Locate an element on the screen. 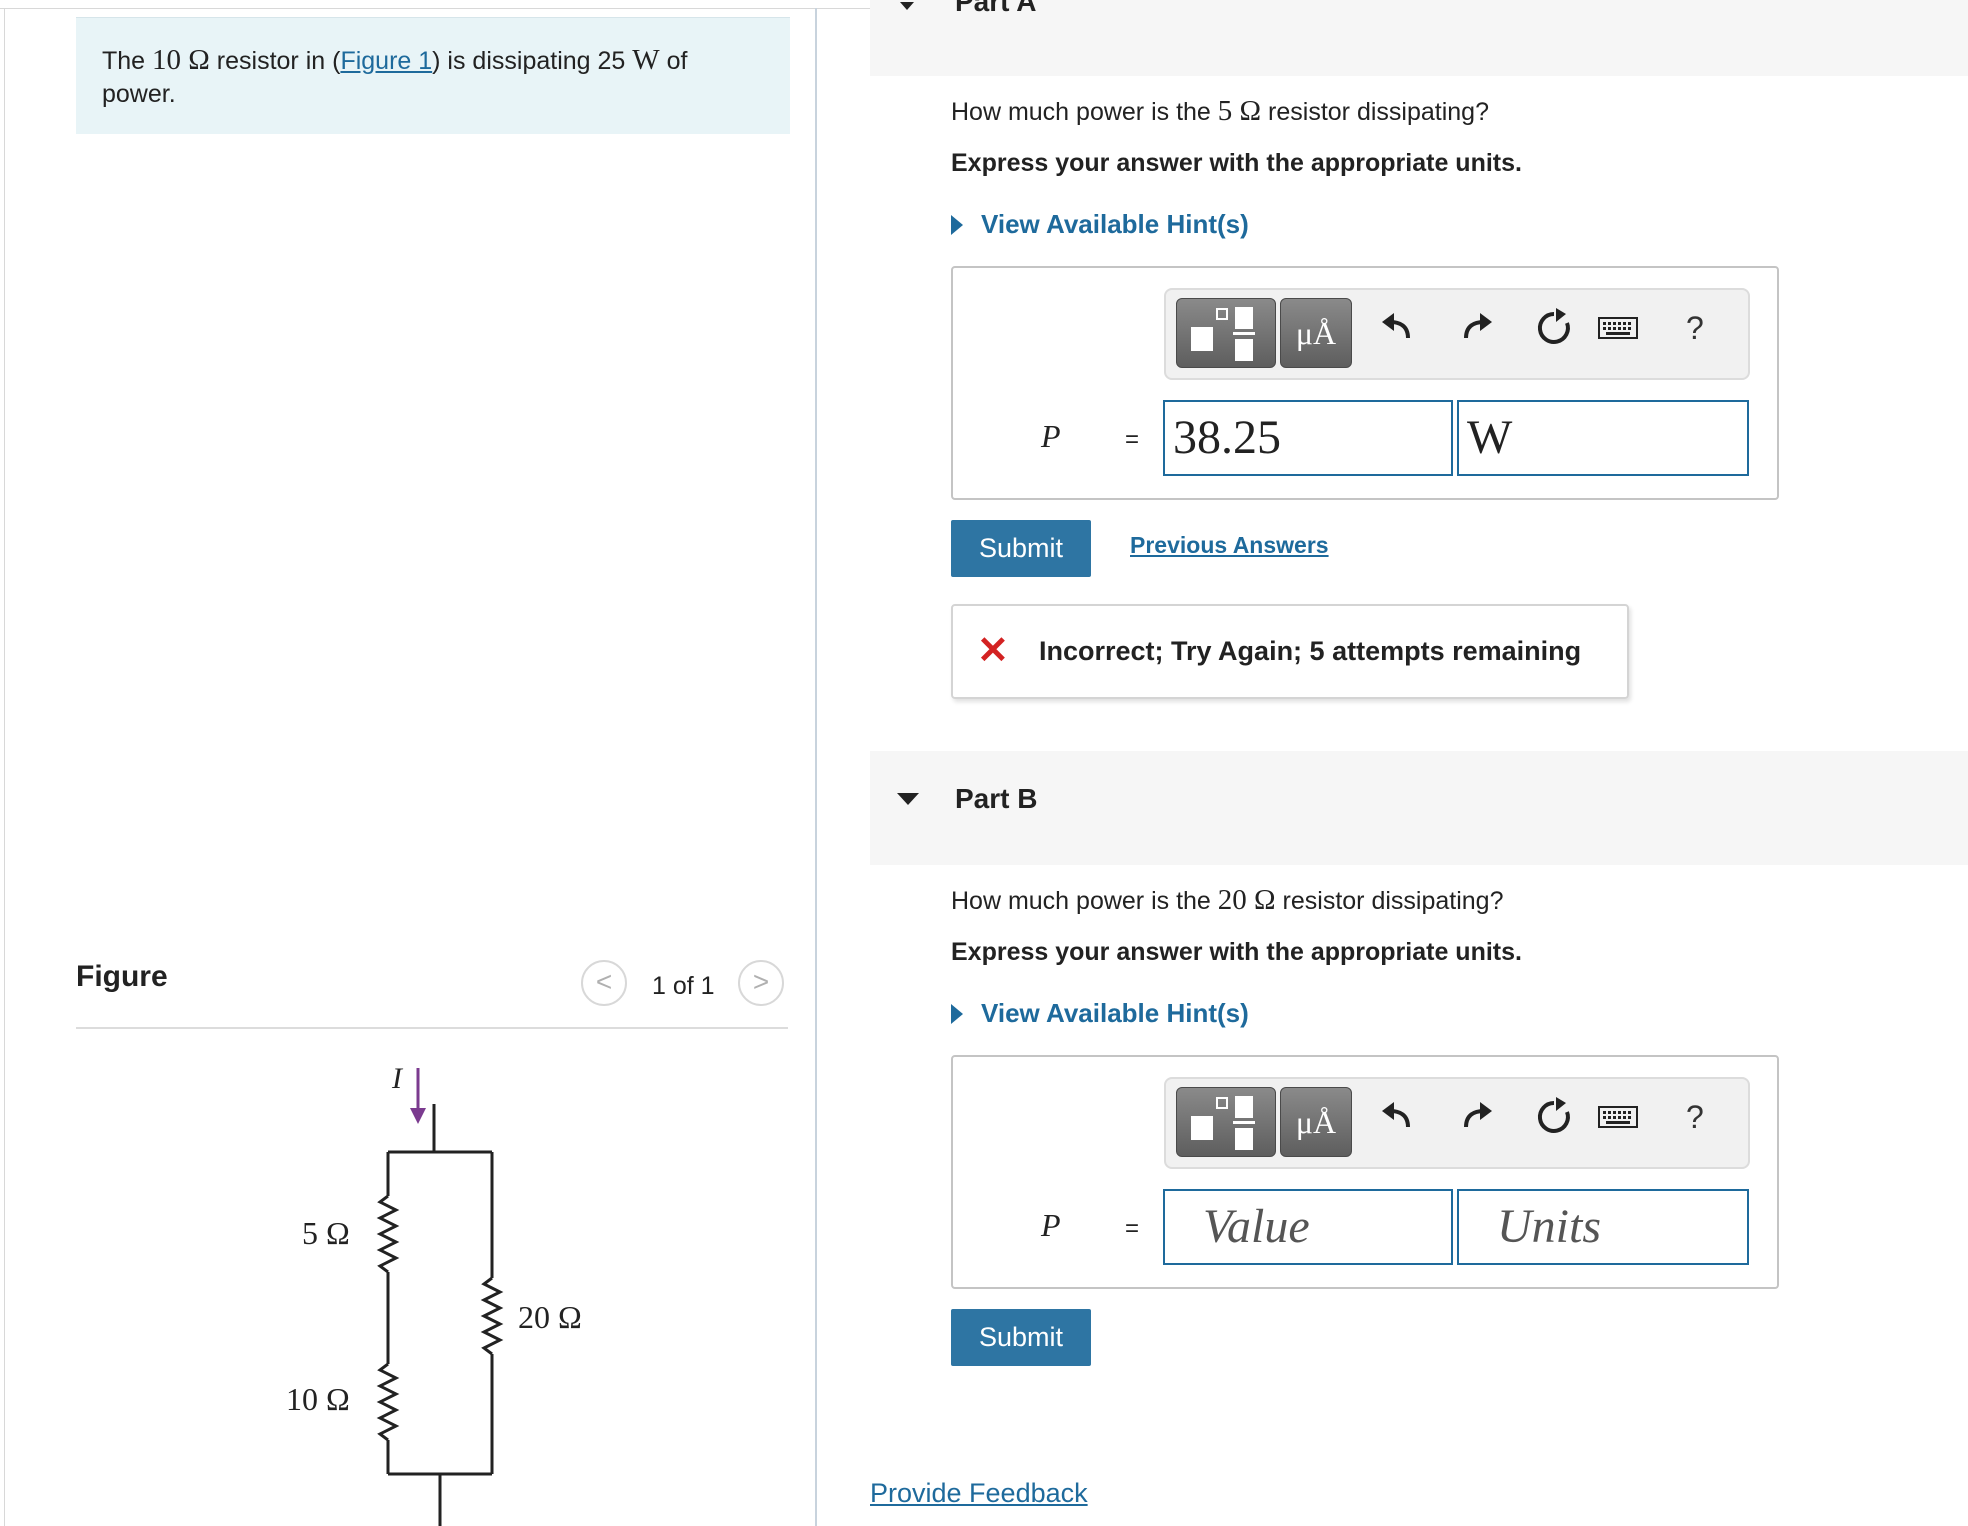 This screenshot has width=1968, height=1526. problem-unit: W is located at coordinates (646, 60).